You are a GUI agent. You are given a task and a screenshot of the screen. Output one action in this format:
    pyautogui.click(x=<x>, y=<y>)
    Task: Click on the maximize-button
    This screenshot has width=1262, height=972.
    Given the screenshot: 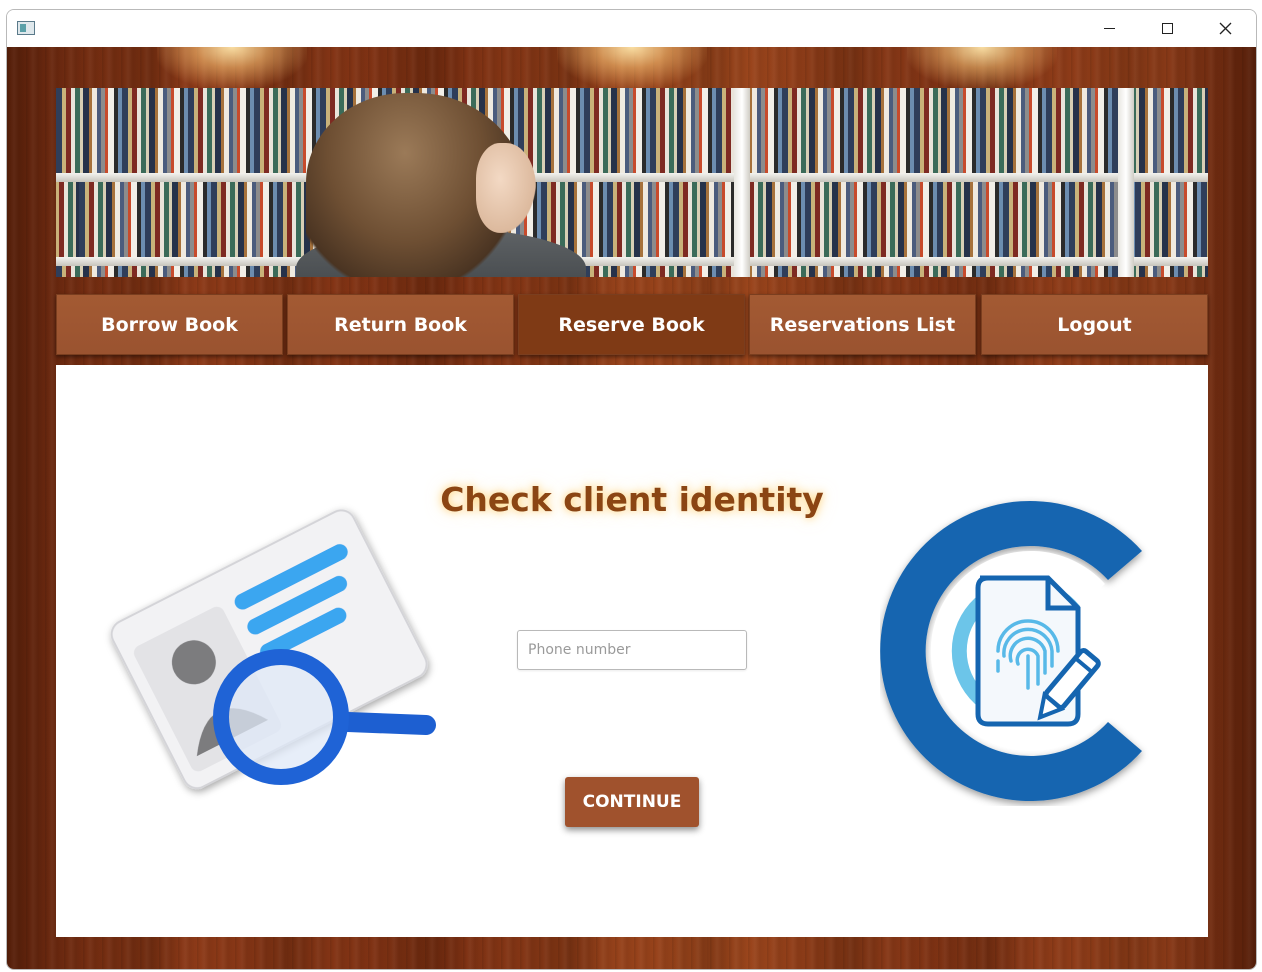 What is the action you would take?
    pyautogui.click(x=1167, y=28)
    